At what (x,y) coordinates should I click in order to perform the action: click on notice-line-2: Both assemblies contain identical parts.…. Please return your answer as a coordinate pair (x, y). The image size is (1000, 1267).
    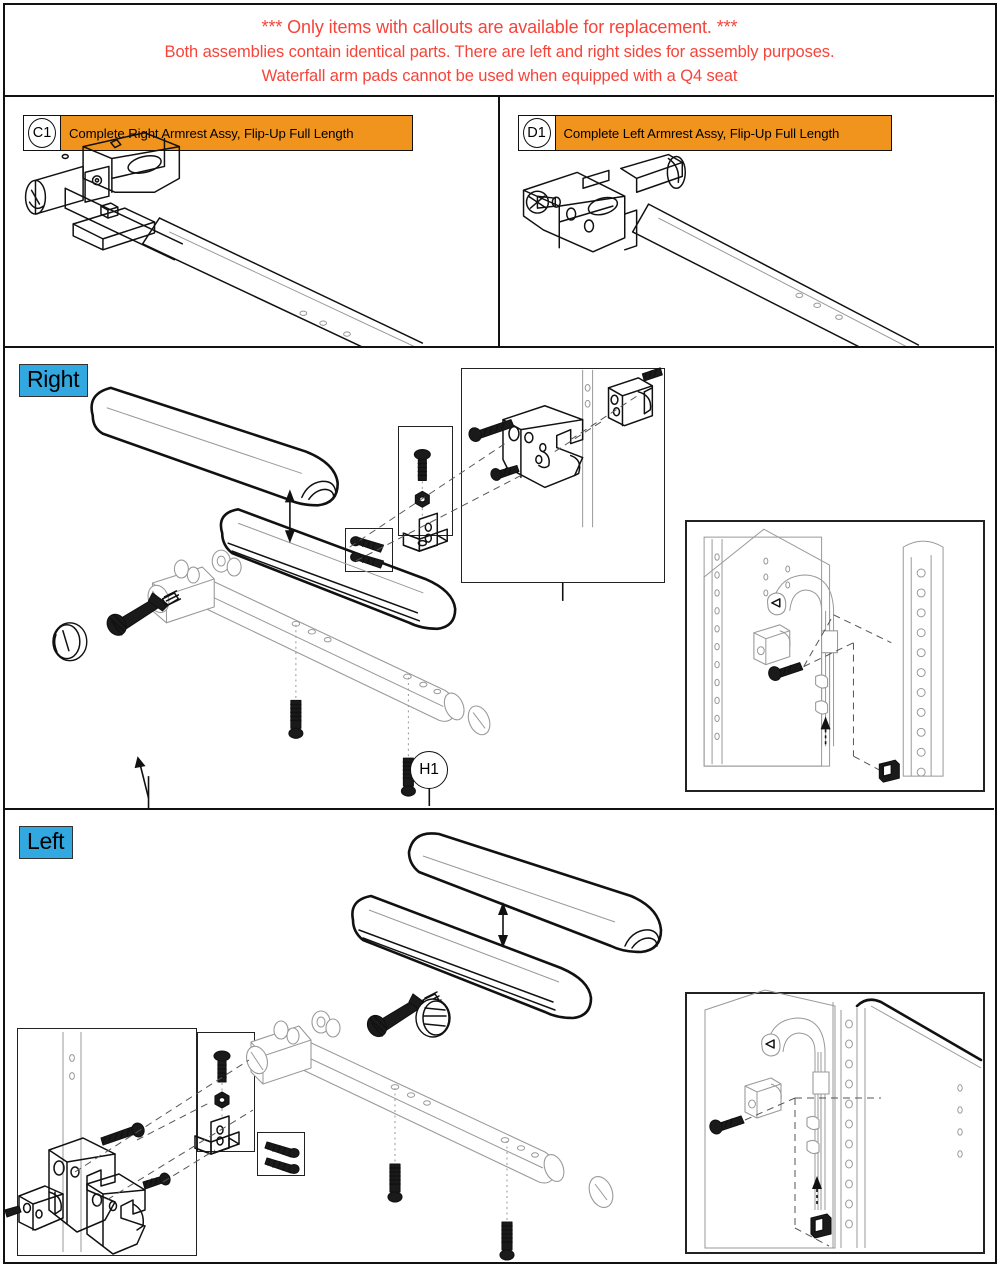
    Looking at the image, I should click on (499, 52).